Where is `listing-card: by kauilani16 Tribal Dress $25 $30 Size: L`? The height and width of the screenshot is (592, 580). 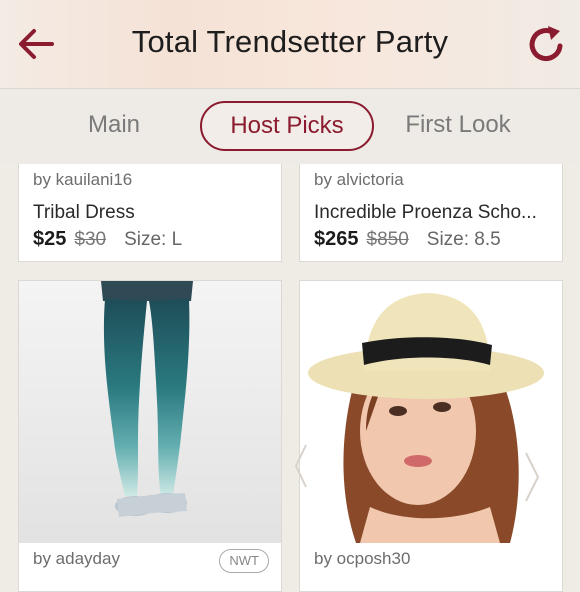 listing-card: by kauilani16 Tribal Dress $25 $30 Size: L is located at coordinates (150, 213).